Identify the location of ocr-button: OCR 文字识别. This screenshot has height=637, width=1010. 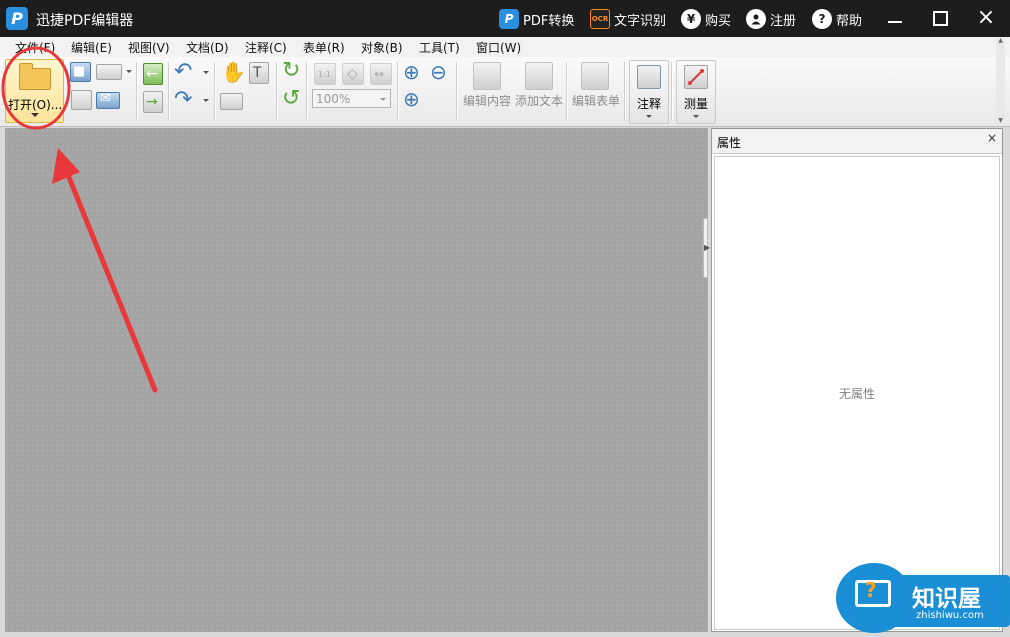
(628, 19).